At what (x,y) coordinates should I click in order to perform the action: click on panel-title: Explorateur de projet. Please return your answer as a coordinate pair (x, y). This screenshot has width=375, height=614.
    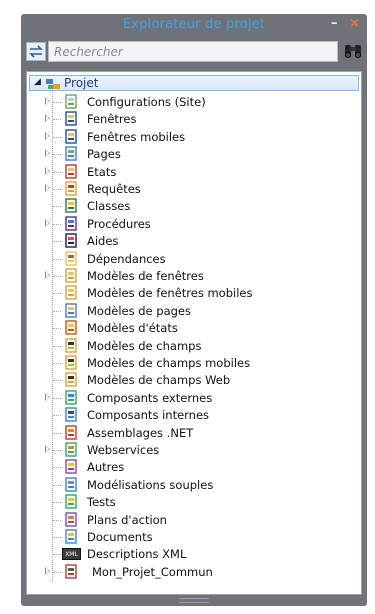
    Looking at the image, I should click on (194, 24).